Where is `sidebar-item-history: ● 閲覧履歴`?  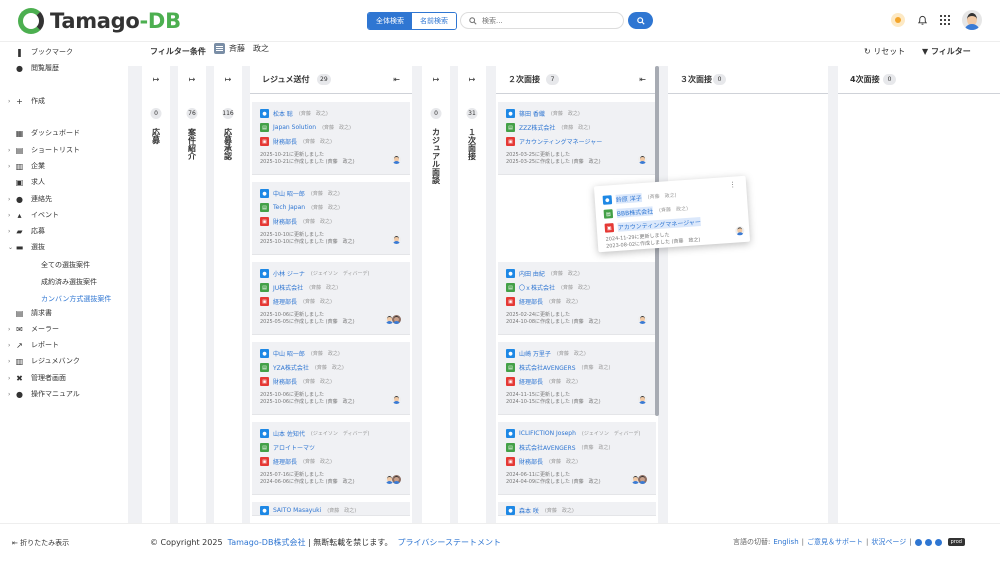 sidebar-item-history: ● 閲覧履歴 is located at coordinates (33, 68).